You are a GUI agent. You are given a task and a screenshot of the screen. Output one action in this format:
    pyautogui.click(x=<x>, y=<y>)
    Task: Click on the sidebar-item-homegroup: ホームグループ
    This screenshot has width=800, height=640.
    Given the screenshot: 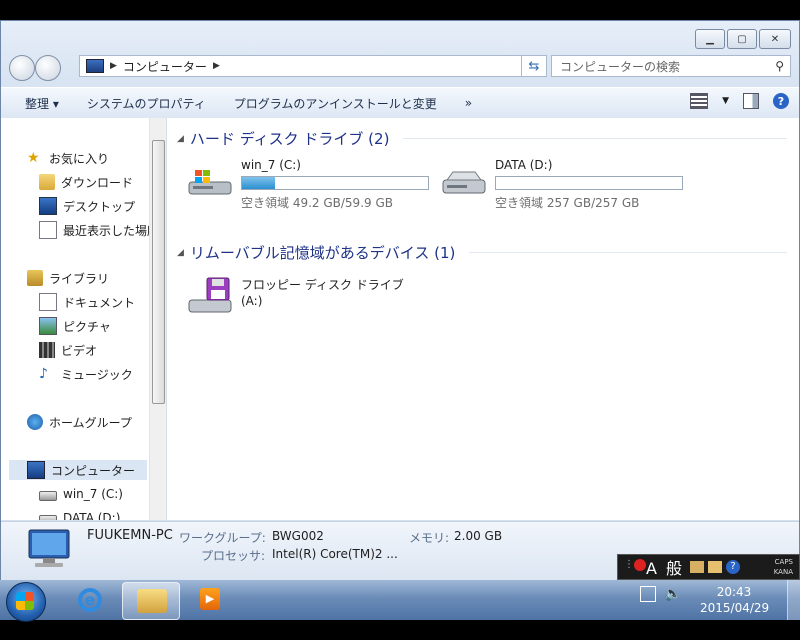 What is the action you would take?
    pyautogui.click(x=79, y=422)
    